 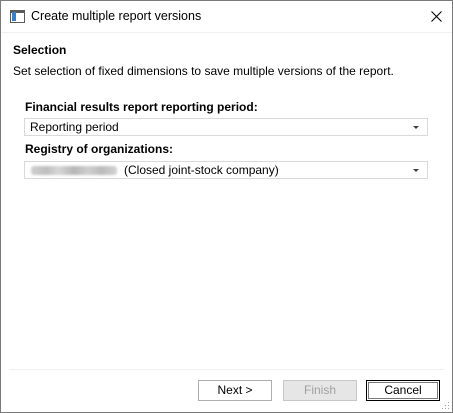 What do you see at coordinates (99, 149) in the screenshot?
I see `registry-label: Registry of organizations:` at bounding box center [99, 149].